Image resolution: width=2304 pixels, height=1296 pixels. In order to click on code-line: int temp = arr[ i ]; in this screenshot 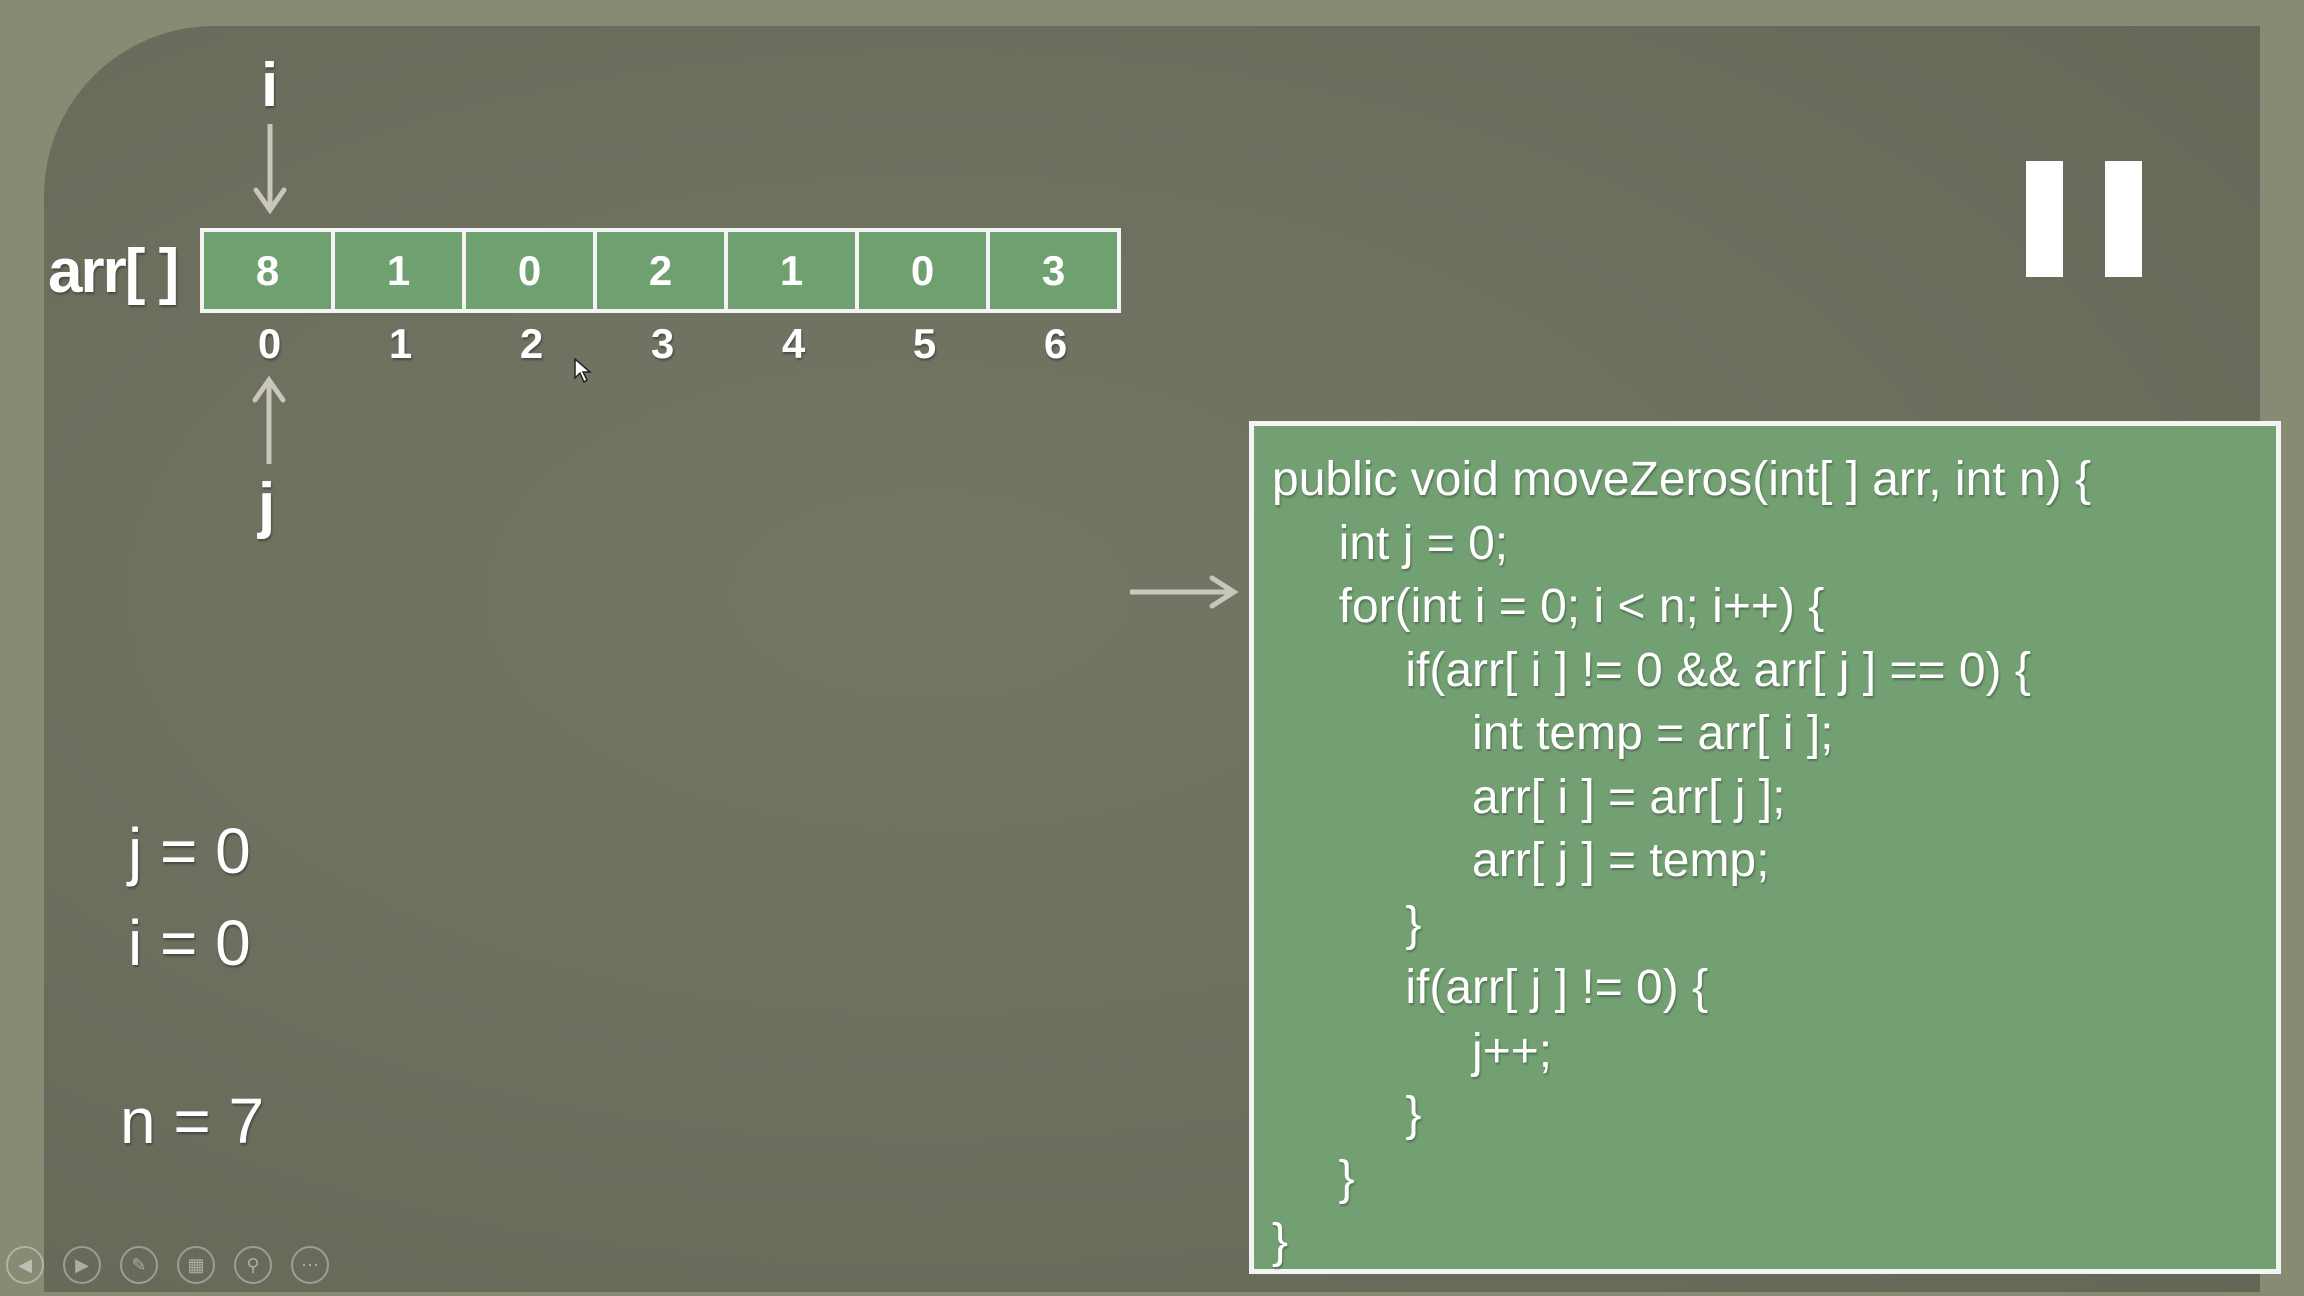, I will do `click(1553, 733)`.